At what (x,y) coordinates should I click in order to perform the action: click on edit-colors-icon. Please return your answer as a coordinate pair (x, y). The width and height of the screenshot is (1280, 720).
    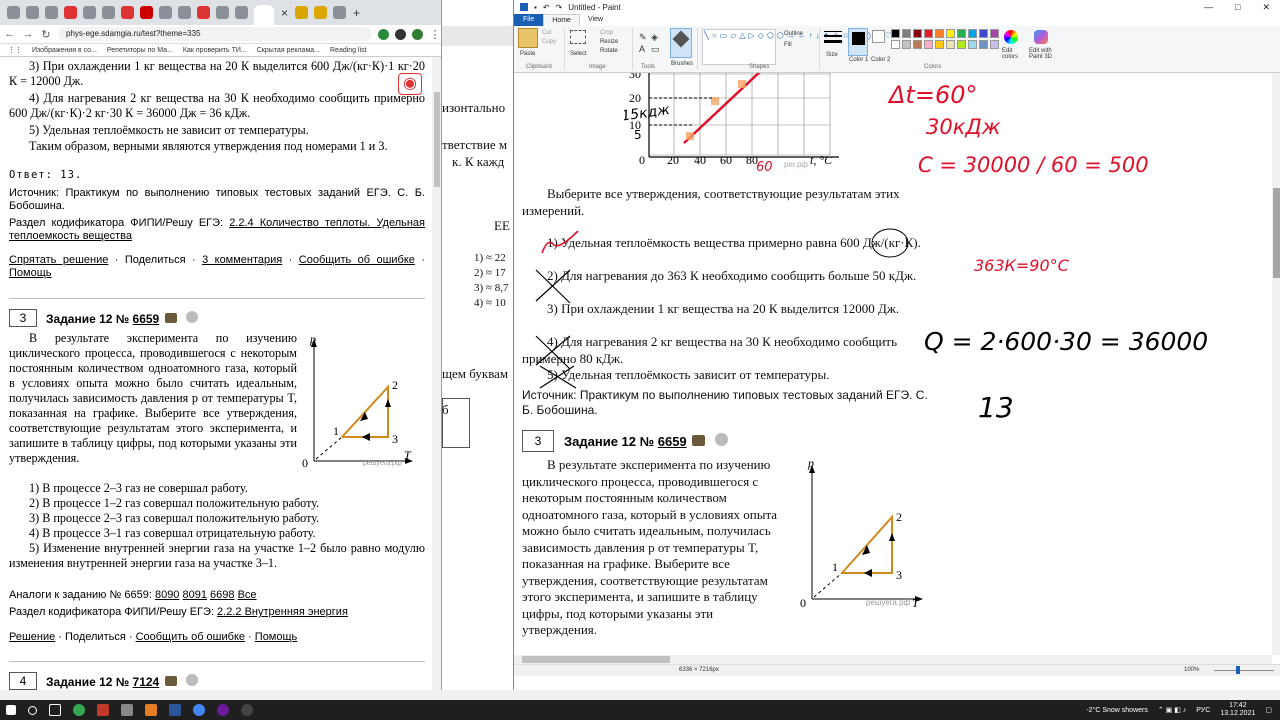
    Looking at the image, I should click on (1011, 37).